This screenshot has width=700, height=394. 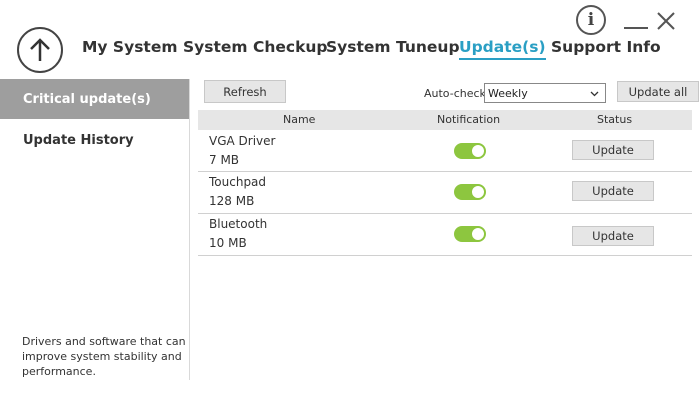 I want to click on info-icon: i, so click(x=591, y=20).